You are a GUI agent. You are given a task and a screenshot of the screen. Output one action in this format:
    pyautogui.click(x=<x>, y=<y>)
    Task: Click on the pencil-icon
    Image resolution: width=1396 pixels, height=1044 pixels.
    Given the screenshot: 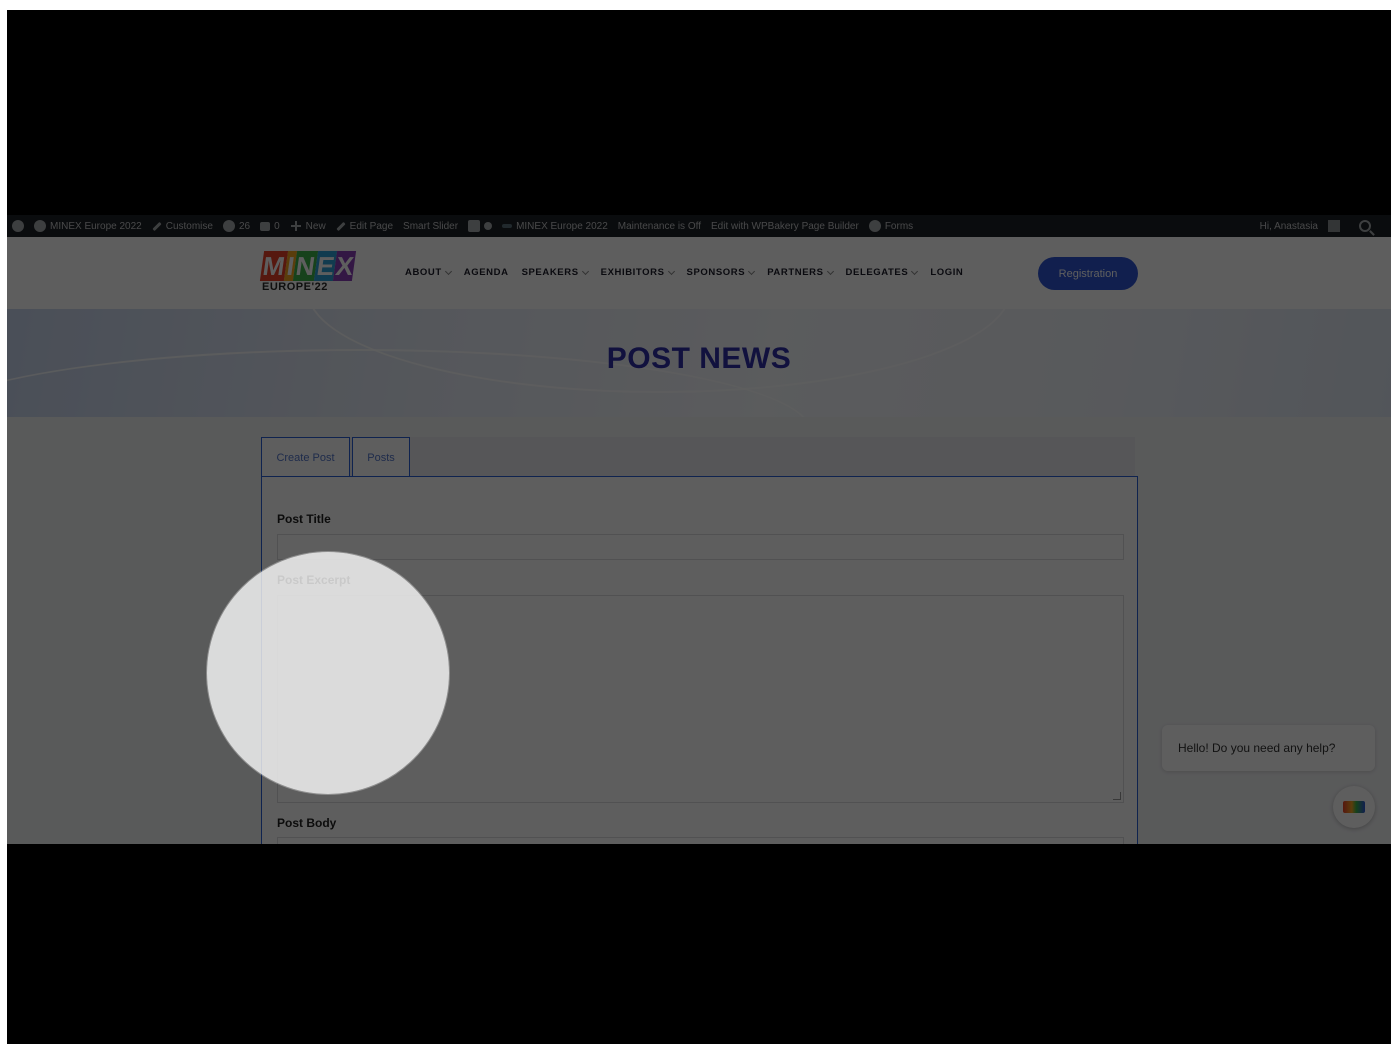 What is the action you would take?
    pyautogui.click(x=341, y=226)
    